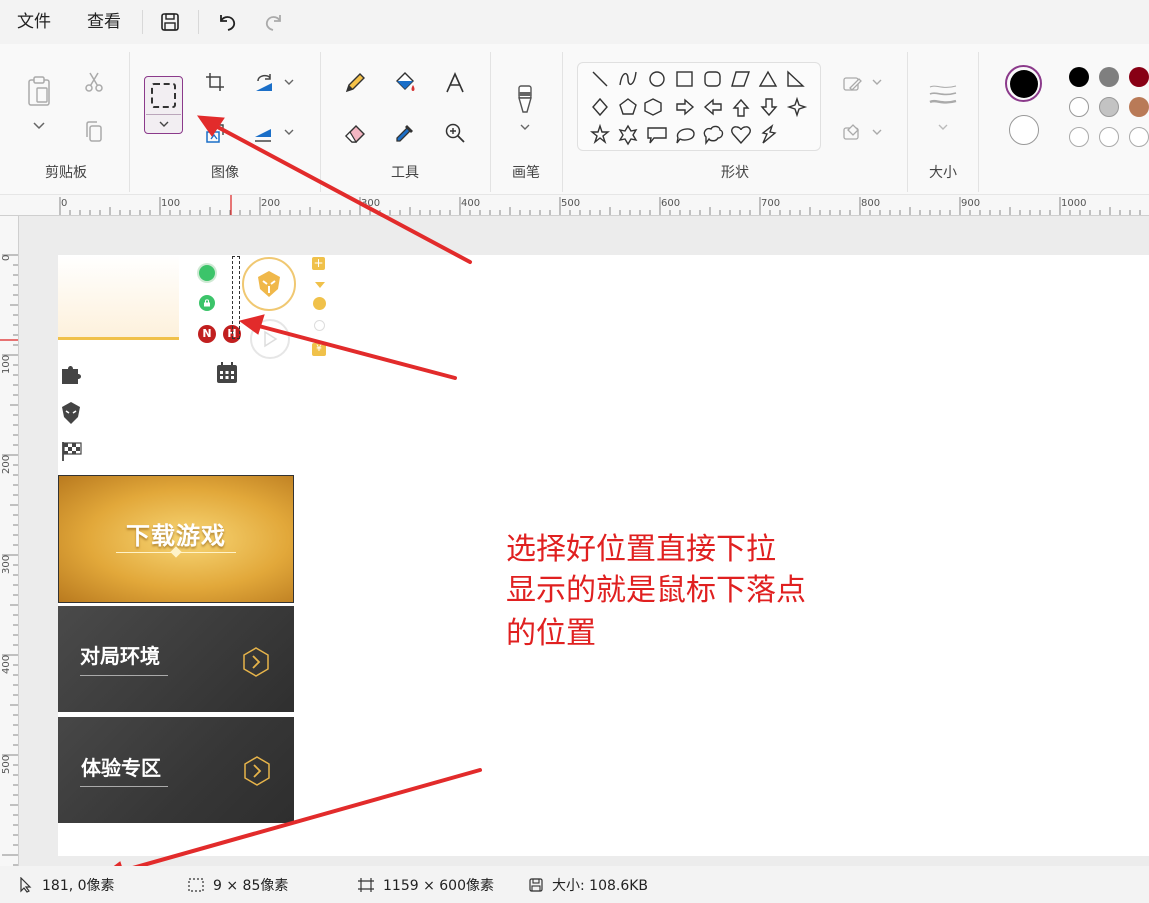 The image size is (1149, 903). I want to click on primary-color-button, so click(1023, 83).